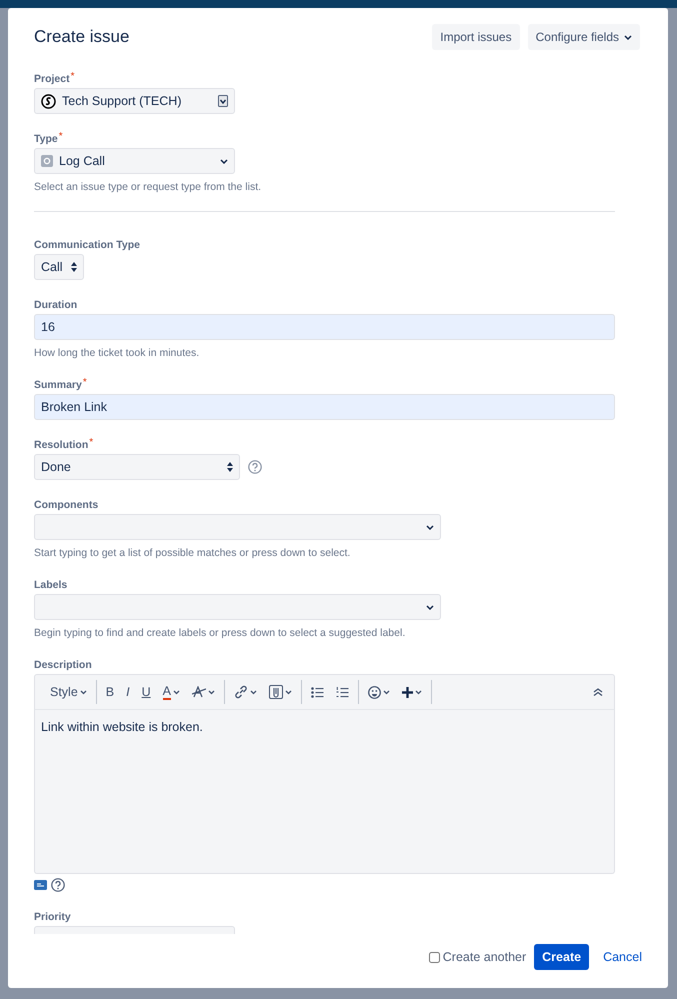 Image resolution: width=677 pixels, height=999 pixels. What do you see at coordinates (87, 245) in the screenshot?
I see `field-label: Communication Type` at bounding box center [87, 245].